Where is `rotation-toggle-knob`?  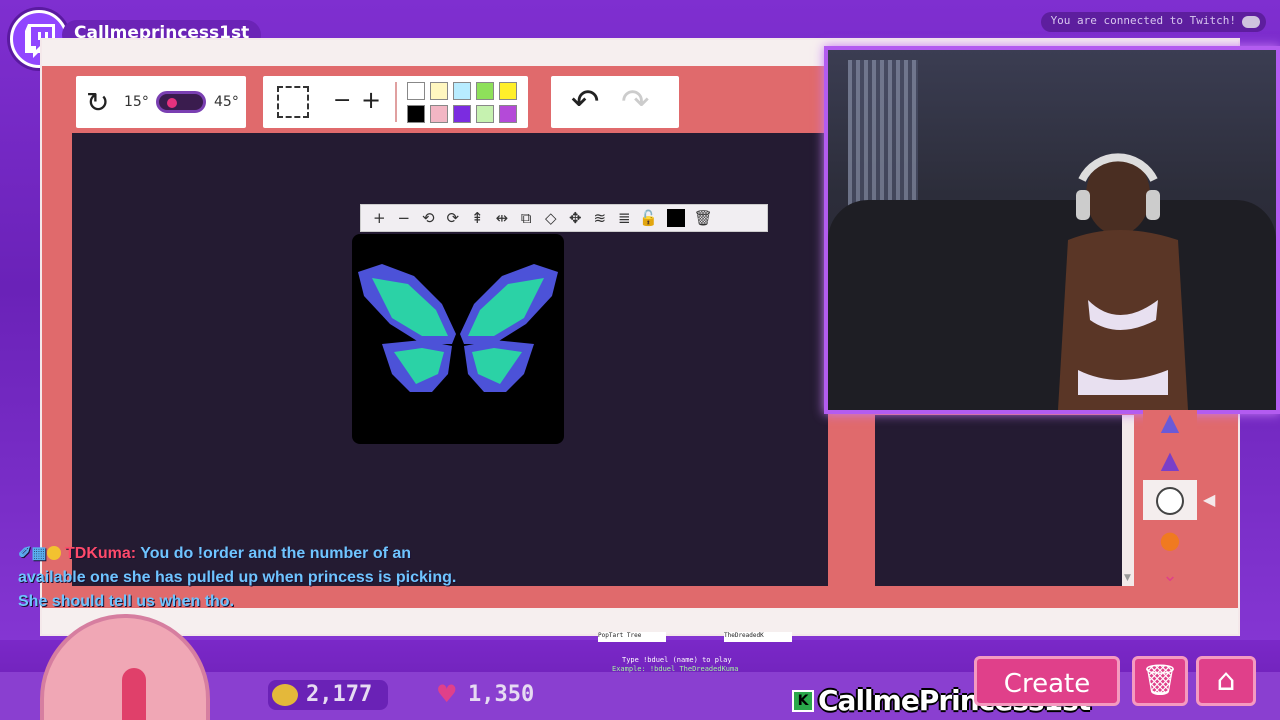 rotation-toggle-knob is located at coordinates (172, 103).